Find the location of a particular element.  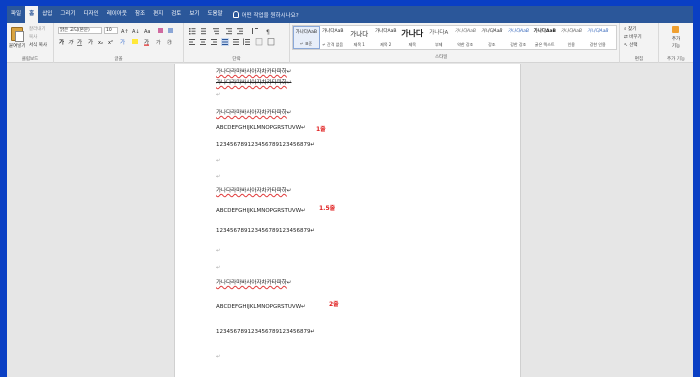

superscript-icon: x² is located at coordinates (110, 43).